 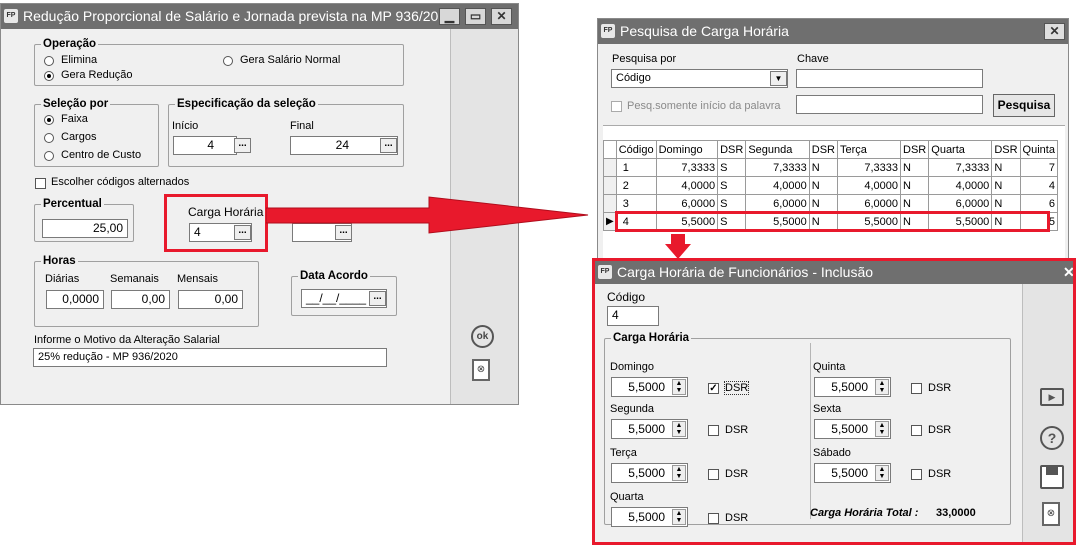 I want to click on percentual-input: 25,00, so click(x=85, y=228).